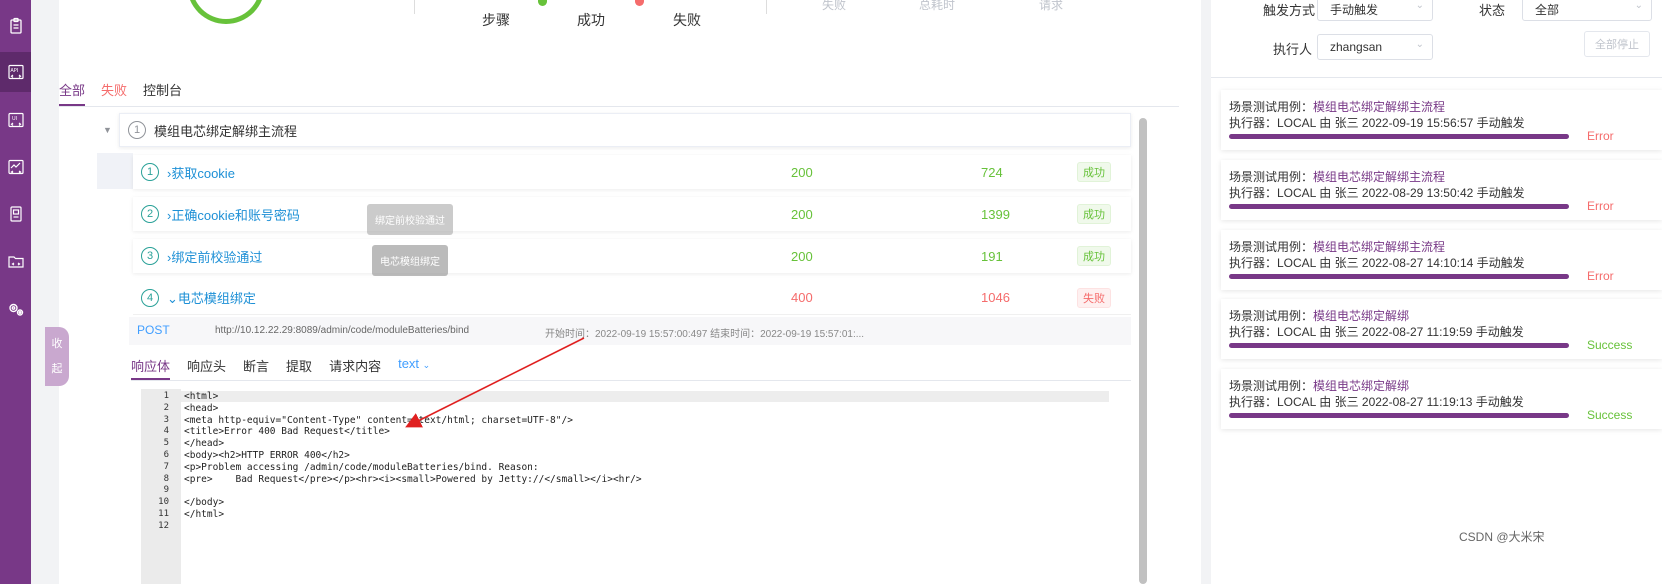  What do you see at coordinates (591, 20) in the screenshot?
I see `success-label: 成功` at bounding box center [591, 20].